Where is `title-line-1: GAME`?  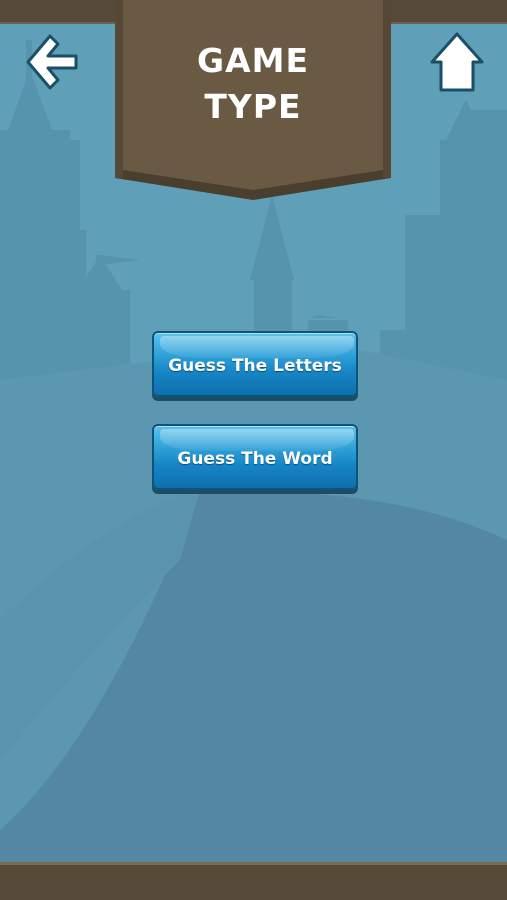
title-line-1: GAME is located at coordinates (252, 60).